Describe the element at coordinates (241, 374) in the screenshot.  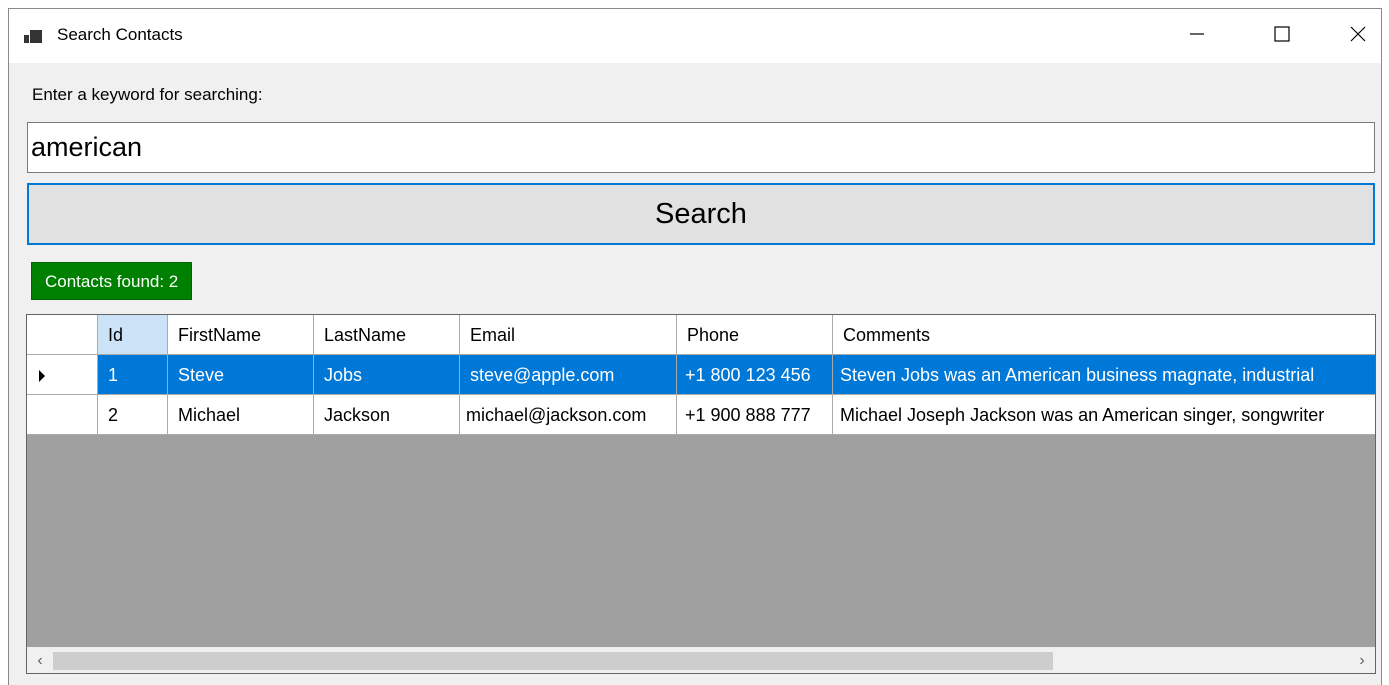
I see `cell-firstname: Steve` at that location.